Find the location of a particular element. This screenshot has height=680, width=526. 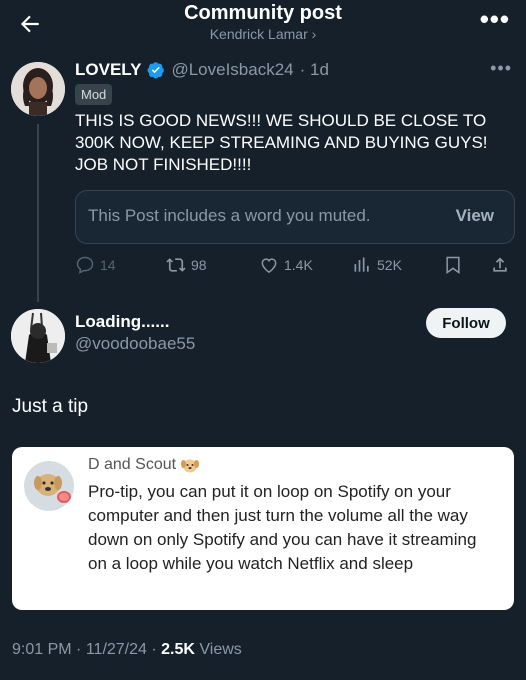

reply-count: 14 is located at coordinates (108, 265).